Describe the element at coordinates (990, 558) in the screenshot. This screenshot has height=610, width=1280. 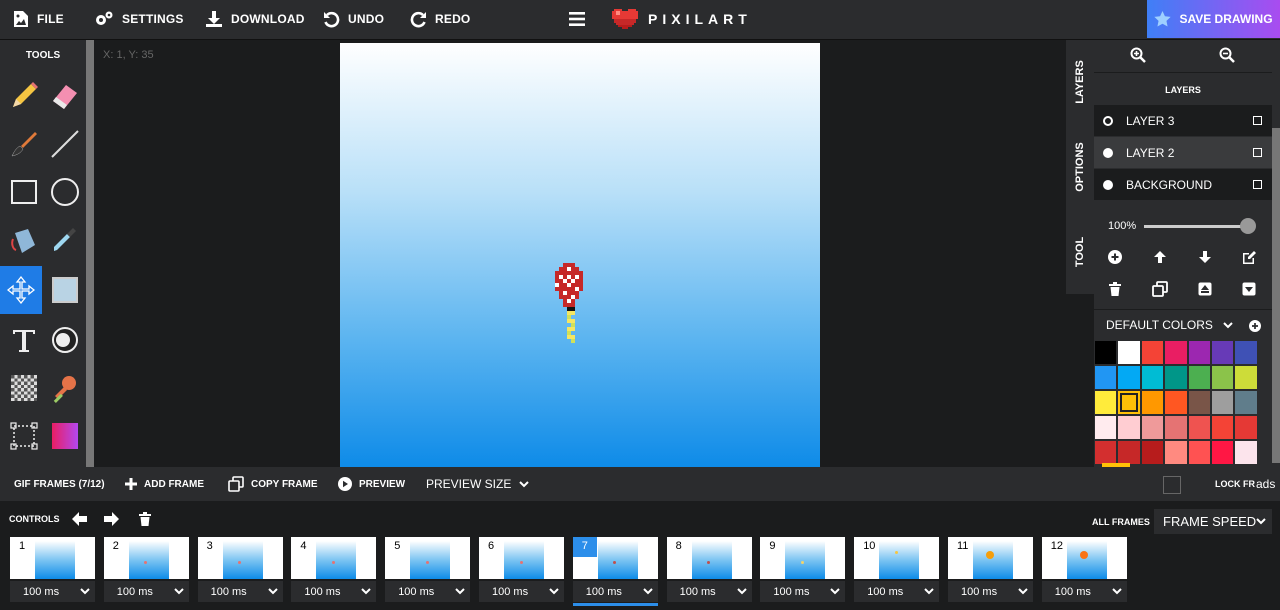
I see `frame-preview: 11` at that location.